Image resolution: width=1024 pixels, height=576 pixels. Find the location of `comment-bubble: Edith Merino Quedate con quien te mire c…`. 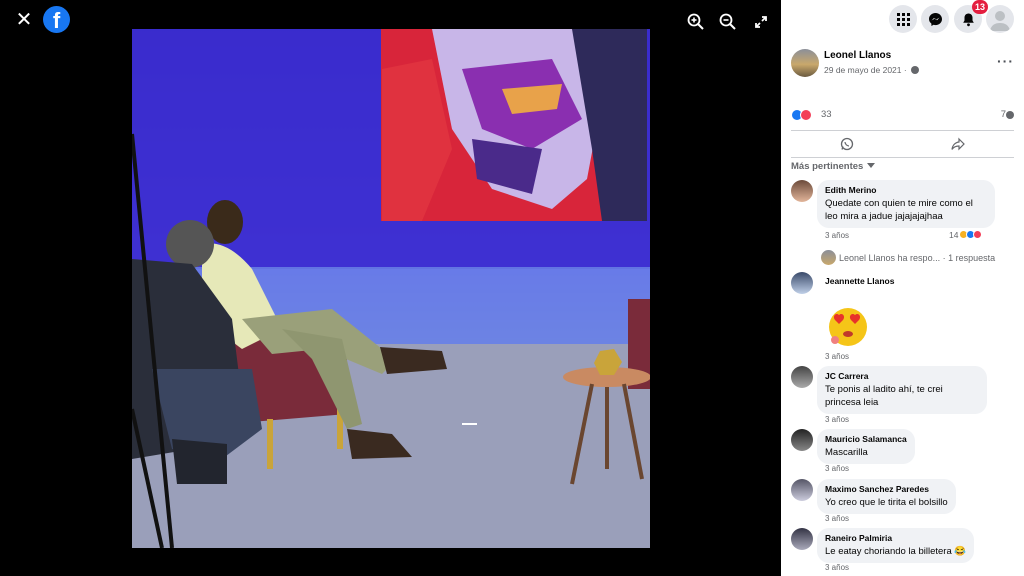

comment-bubble: Edith Merino Quedate con quien te mire c… is located at coordinates (906, 204).